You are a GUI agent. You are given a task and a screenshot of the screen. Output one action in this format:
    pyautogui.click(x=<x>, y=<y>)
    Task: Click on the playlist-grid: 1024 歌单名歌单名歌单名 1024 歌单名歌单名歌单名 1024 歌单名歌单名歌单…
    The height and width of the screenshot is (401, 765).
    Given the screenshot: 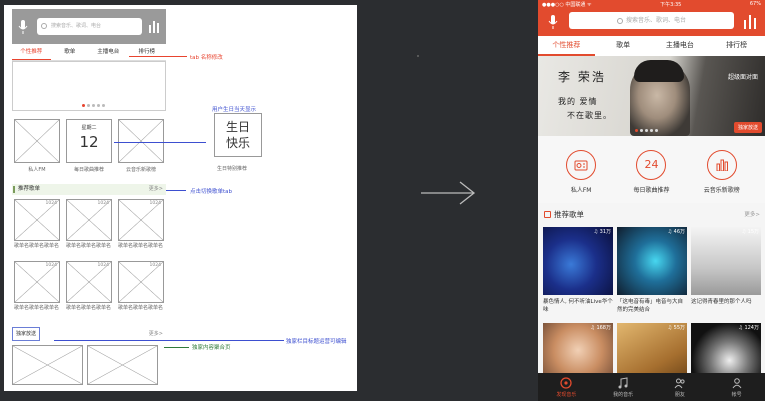 What is the action you would take?
    pyautogui.click(x=89, y=259)
    